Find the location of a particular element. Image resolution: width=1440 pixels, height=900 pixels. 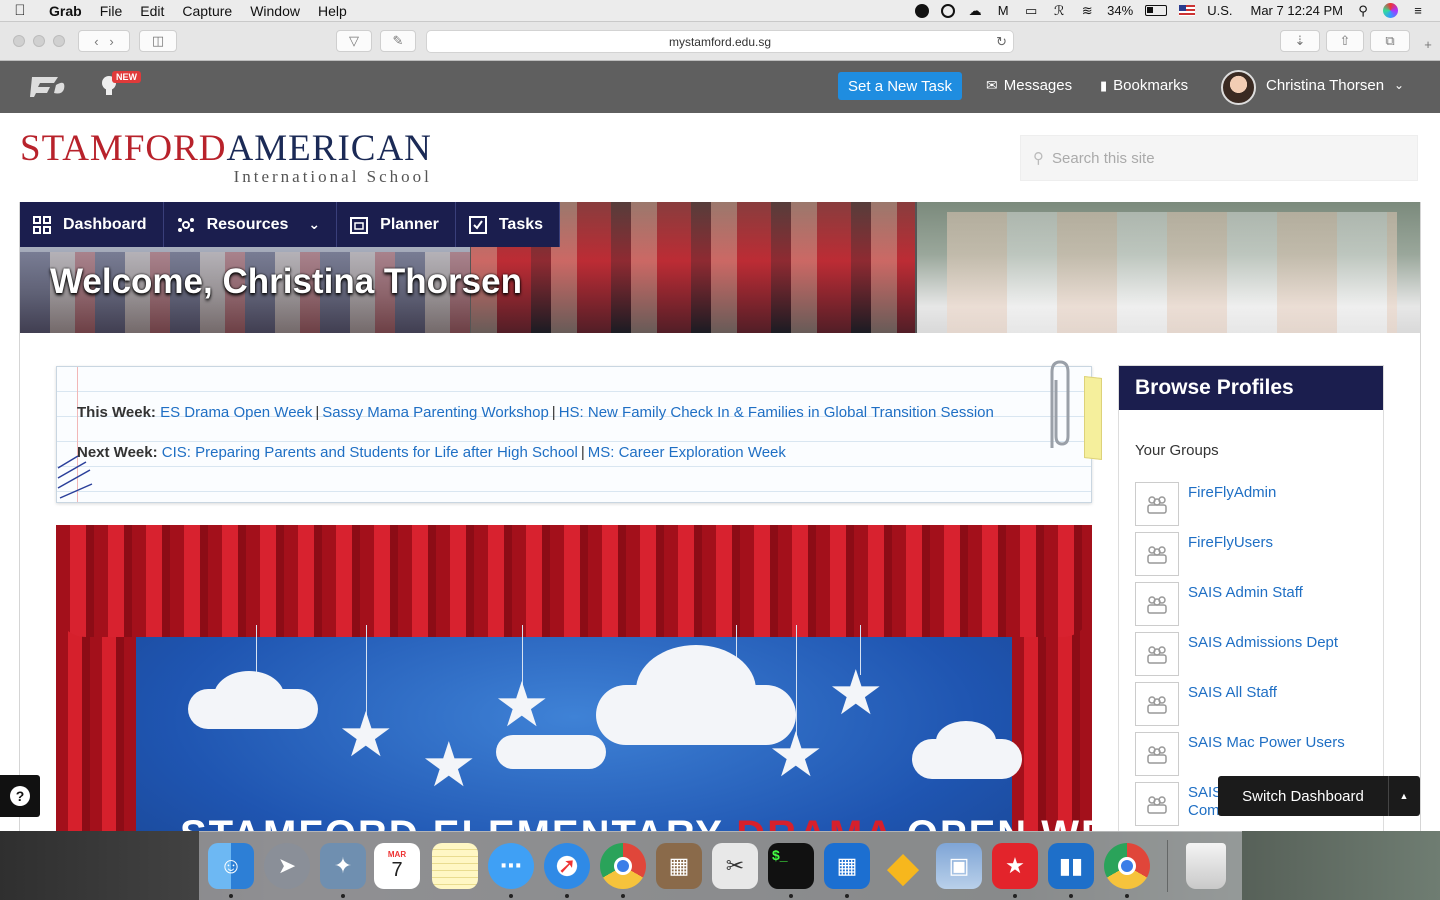

battery-icon is located at coordinates (1156, 10).